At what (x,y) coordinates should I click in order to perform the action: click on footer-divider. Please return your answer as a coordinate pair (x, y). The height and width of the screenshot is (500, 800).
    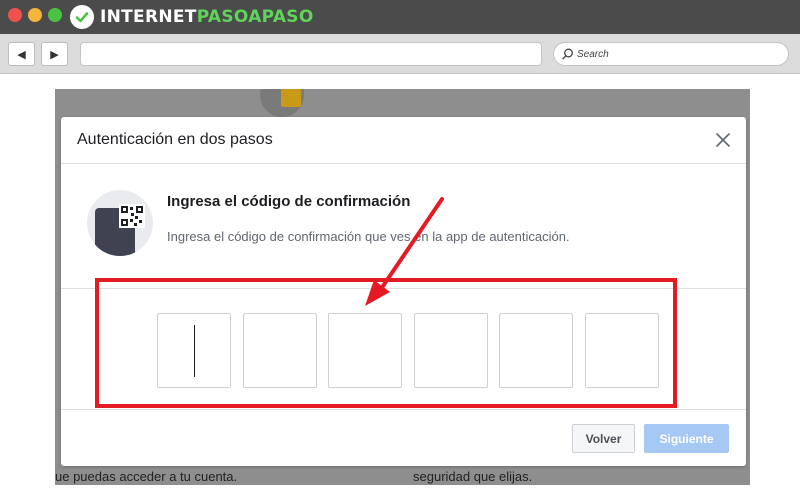
    Looking at the image, I should click on (403, 409).